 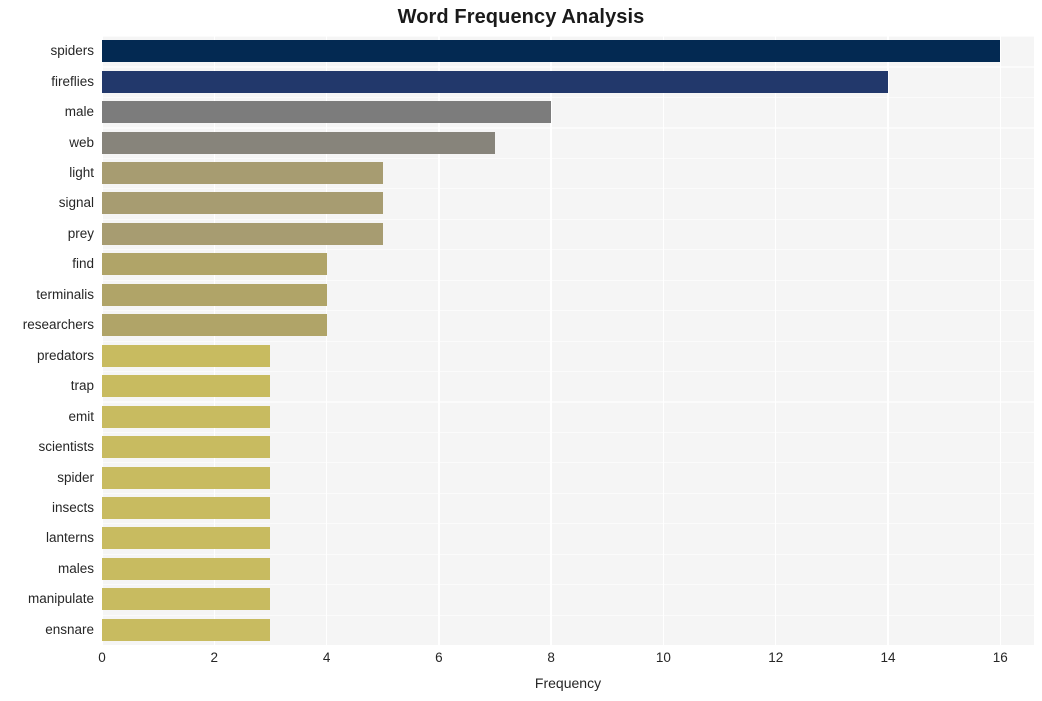 What do you see at coordinates (83, 264) in the screenshot?
I see `y-tick-label-find: find` at bounding box center [83, 264].